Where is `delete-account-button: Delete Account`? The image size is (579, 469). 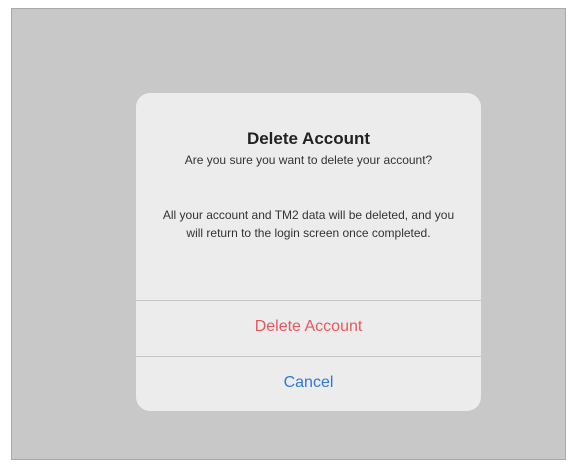
delete-account-button: Delete Account is located at coordinates (308, 327).